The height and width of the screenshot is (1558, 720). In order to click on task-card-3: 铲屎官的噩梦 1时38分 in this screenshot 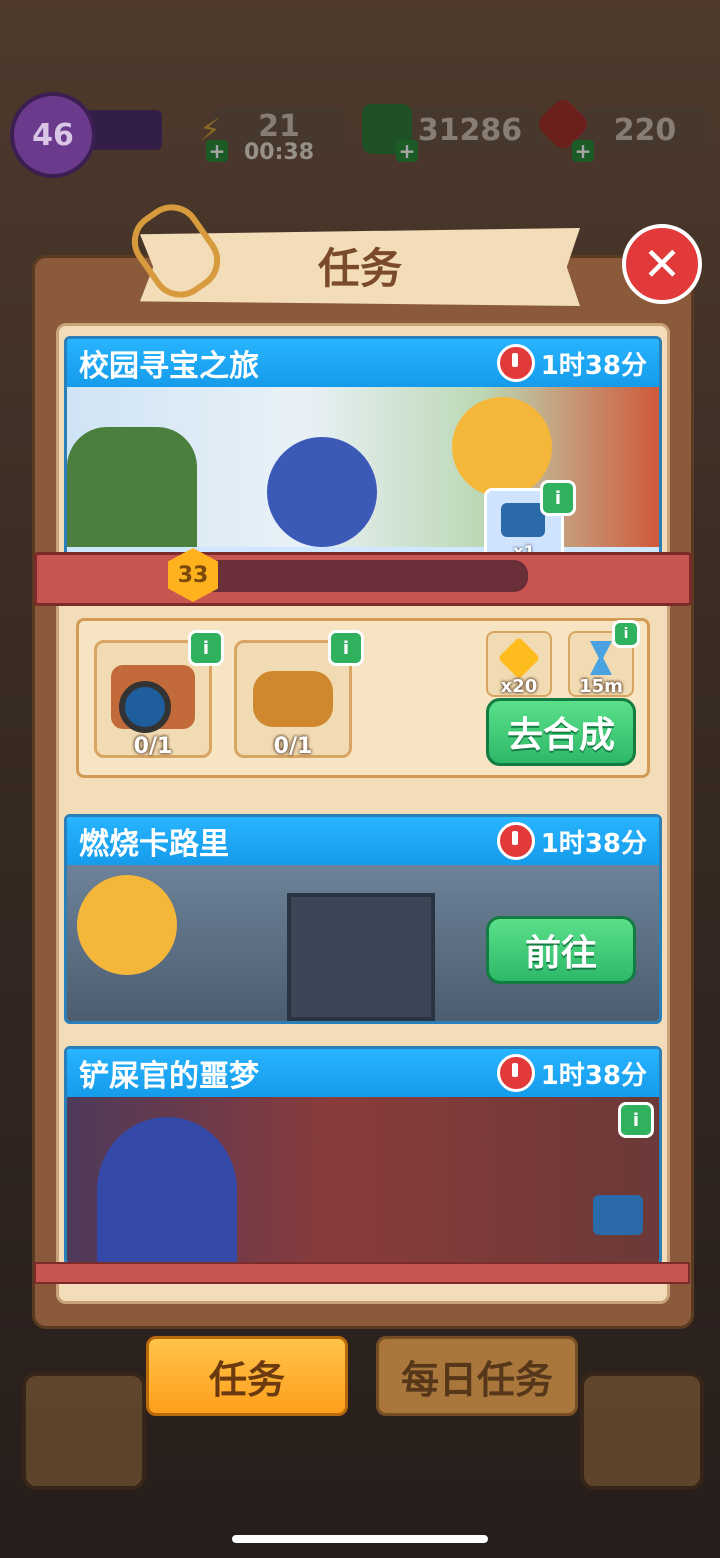, I will do `click(363, 1156)`.